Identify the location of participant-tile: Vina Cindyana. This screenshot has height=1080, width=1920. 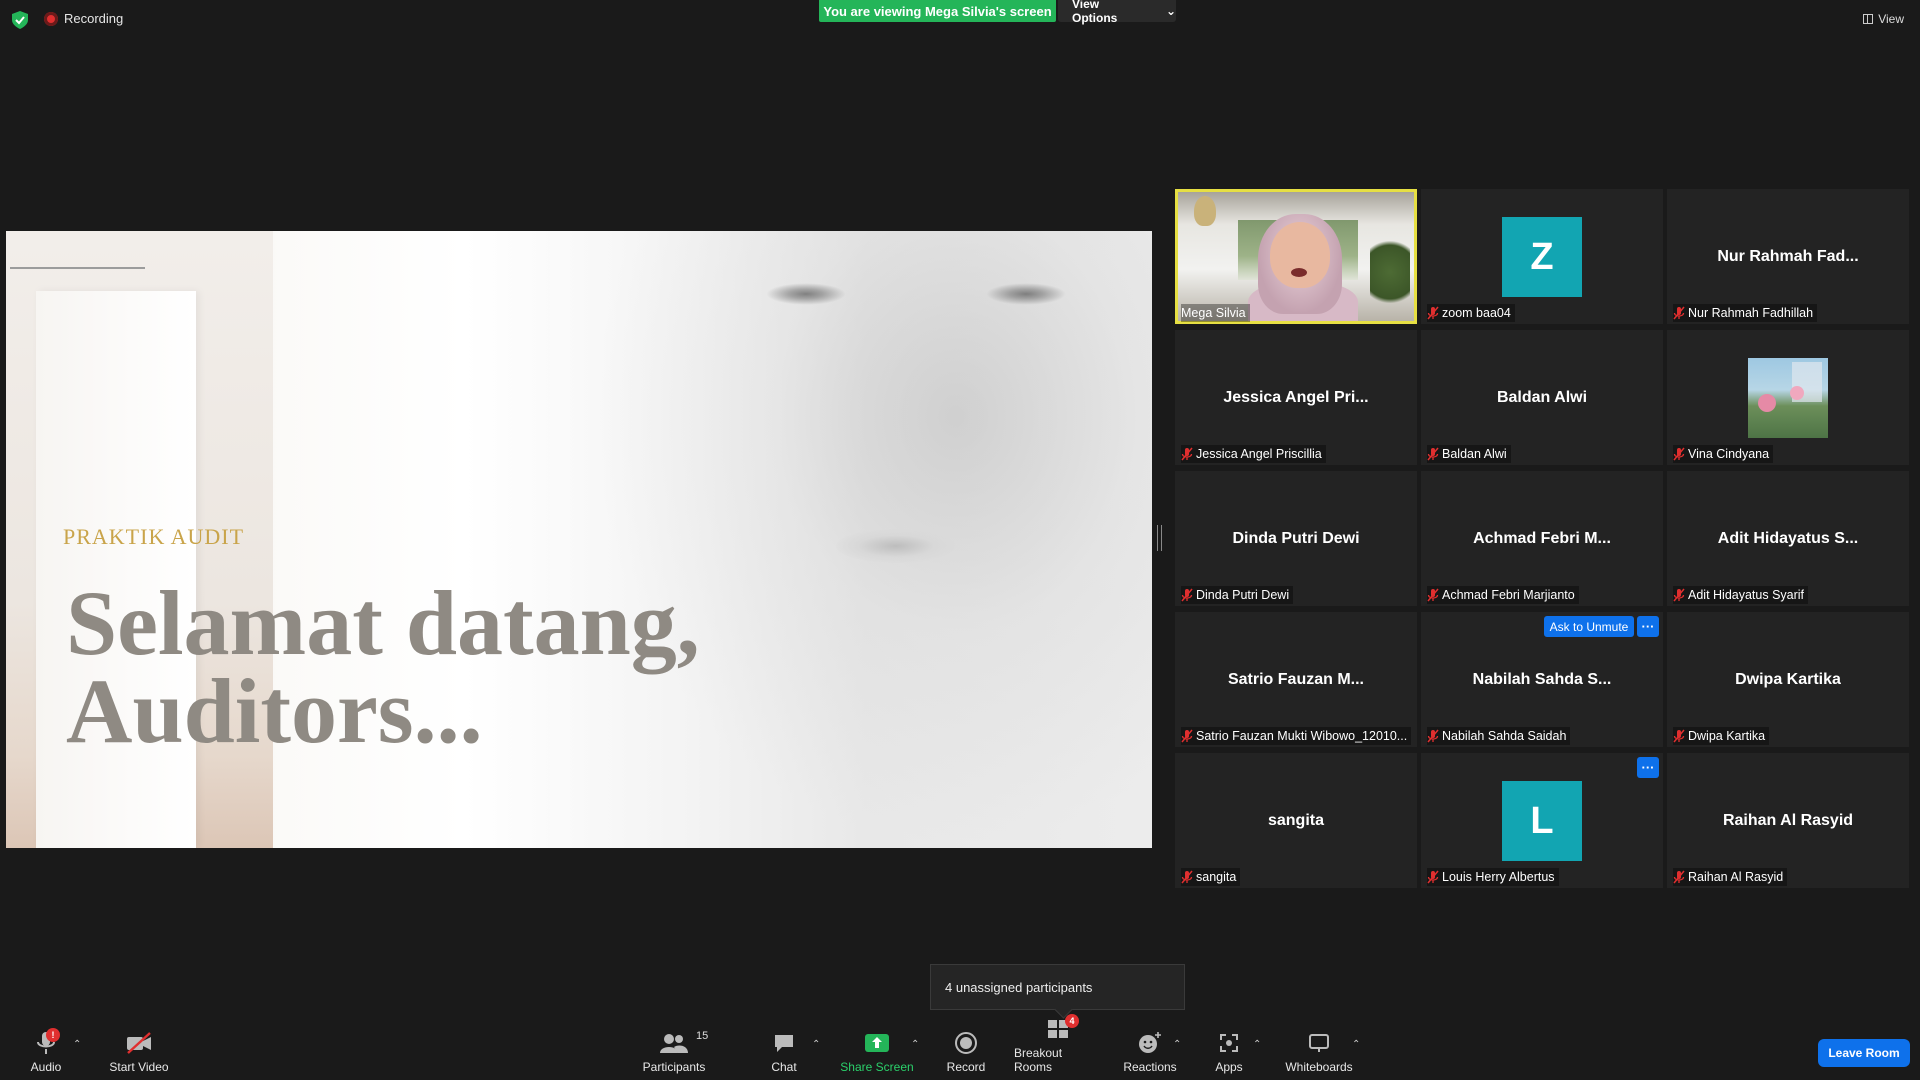
(1788, 397).